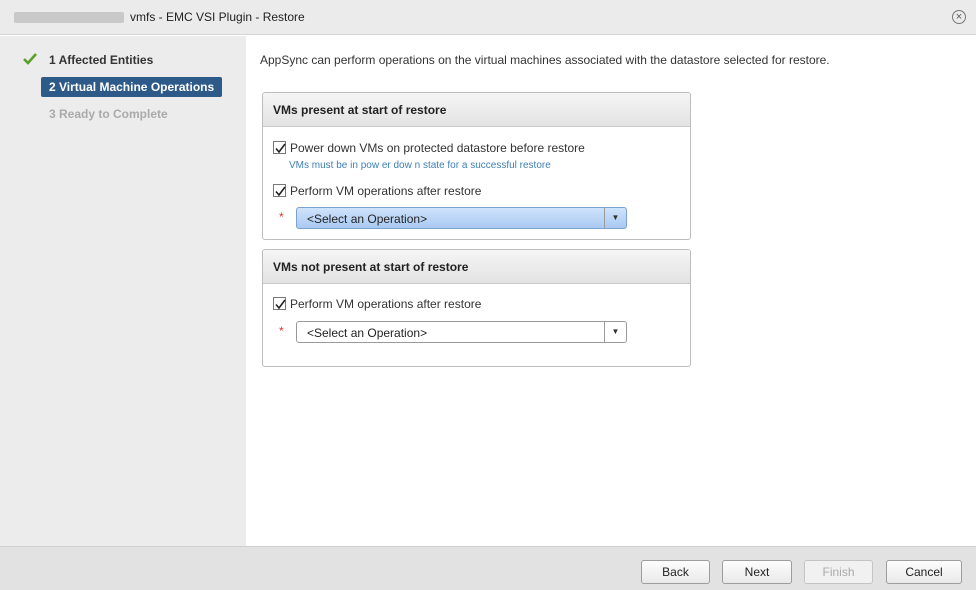 The height and width of the screenshot is (590, 976). I want to click on footer-bar: Back Next Finish Cancel, so click(488, 568).